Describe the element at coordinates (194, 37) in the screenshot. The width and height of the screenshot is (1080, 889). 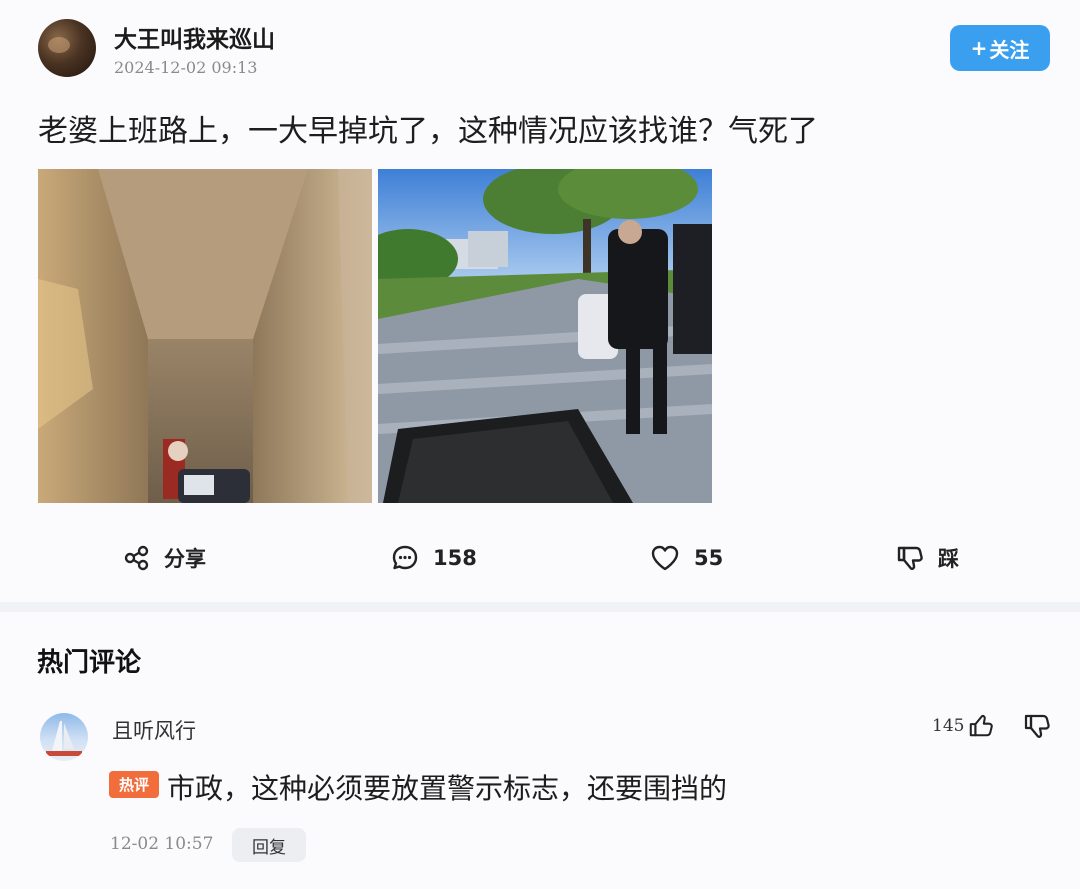
I see `username: 大王叫我来巡山` at that location.